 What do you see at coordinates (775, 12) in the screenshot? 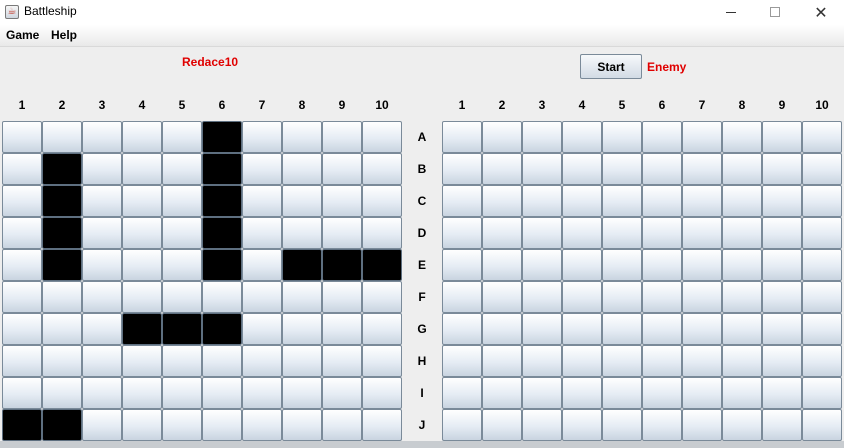
I see `maximize-button` at bounding box center [775, 12].